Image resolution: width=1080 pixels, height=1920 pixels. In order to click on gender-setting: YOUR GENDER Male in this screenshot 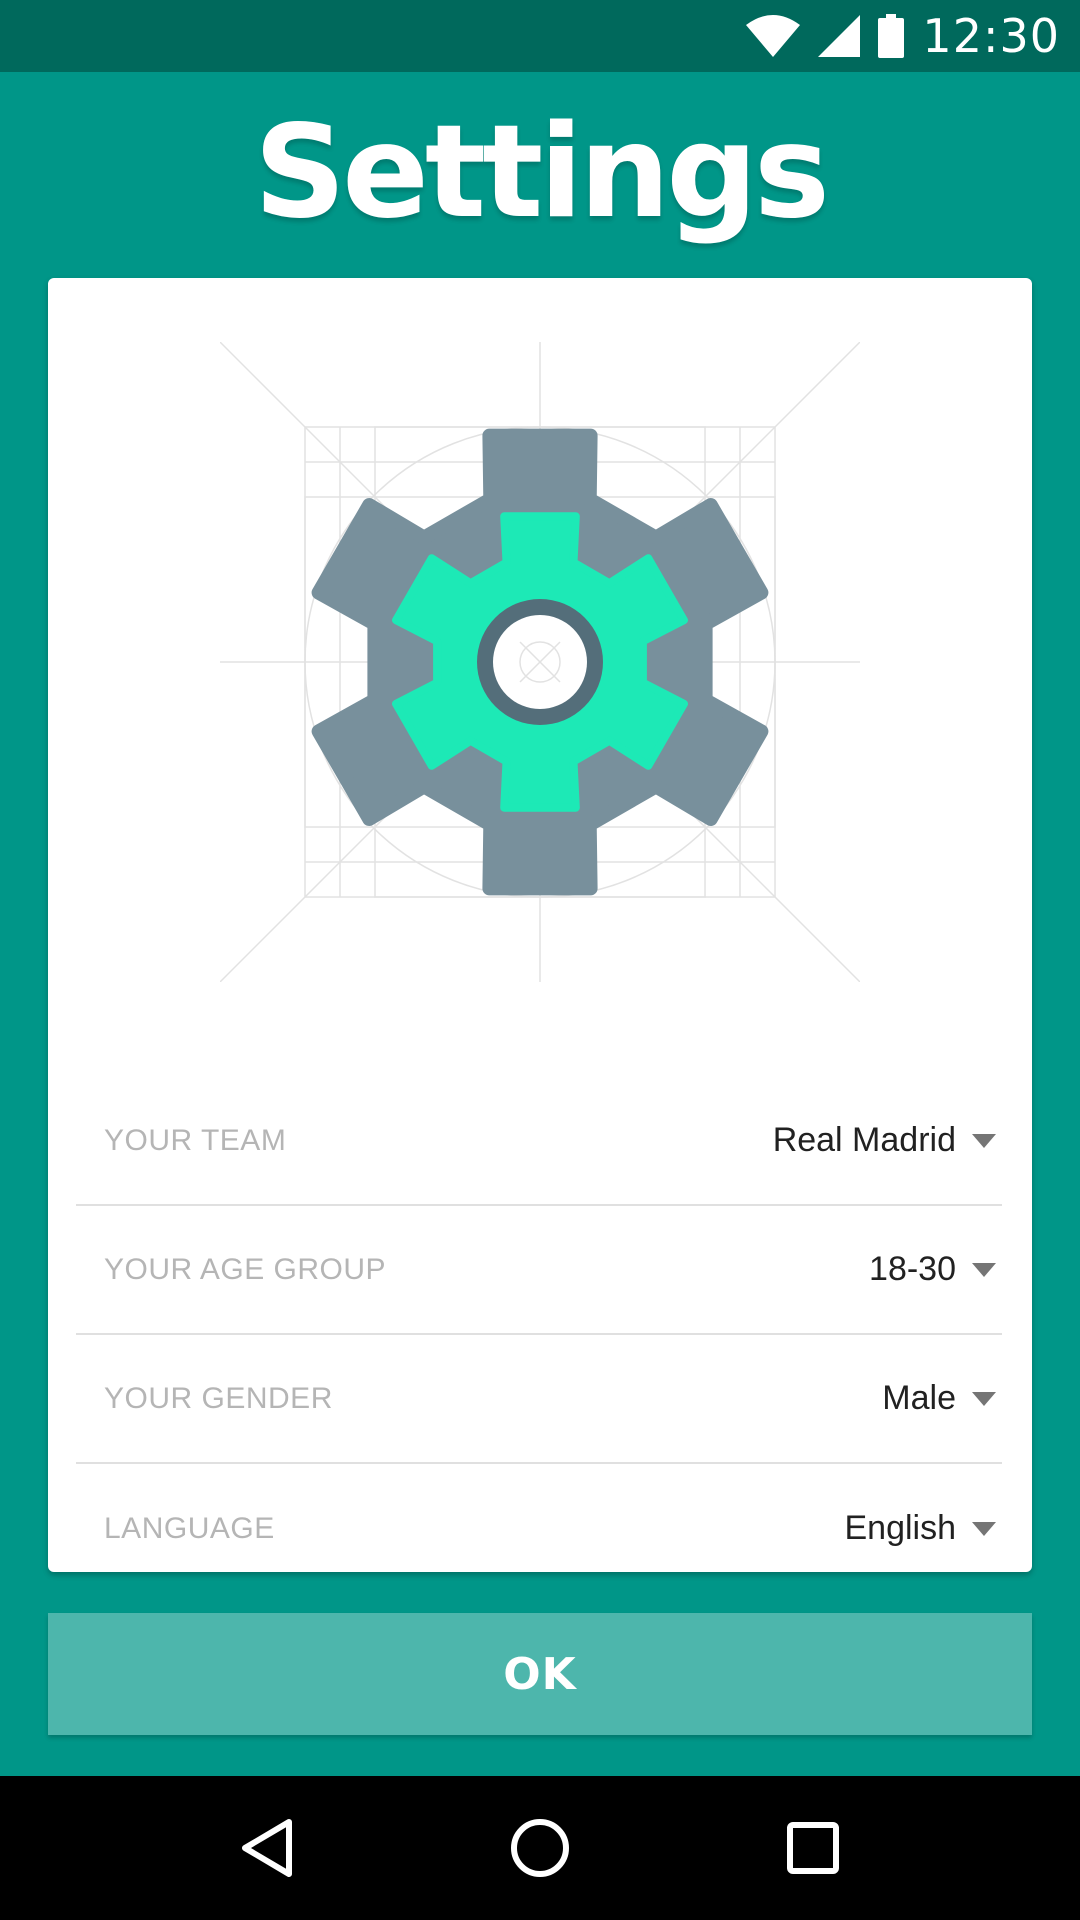, I will do `click(539, 1399)`.